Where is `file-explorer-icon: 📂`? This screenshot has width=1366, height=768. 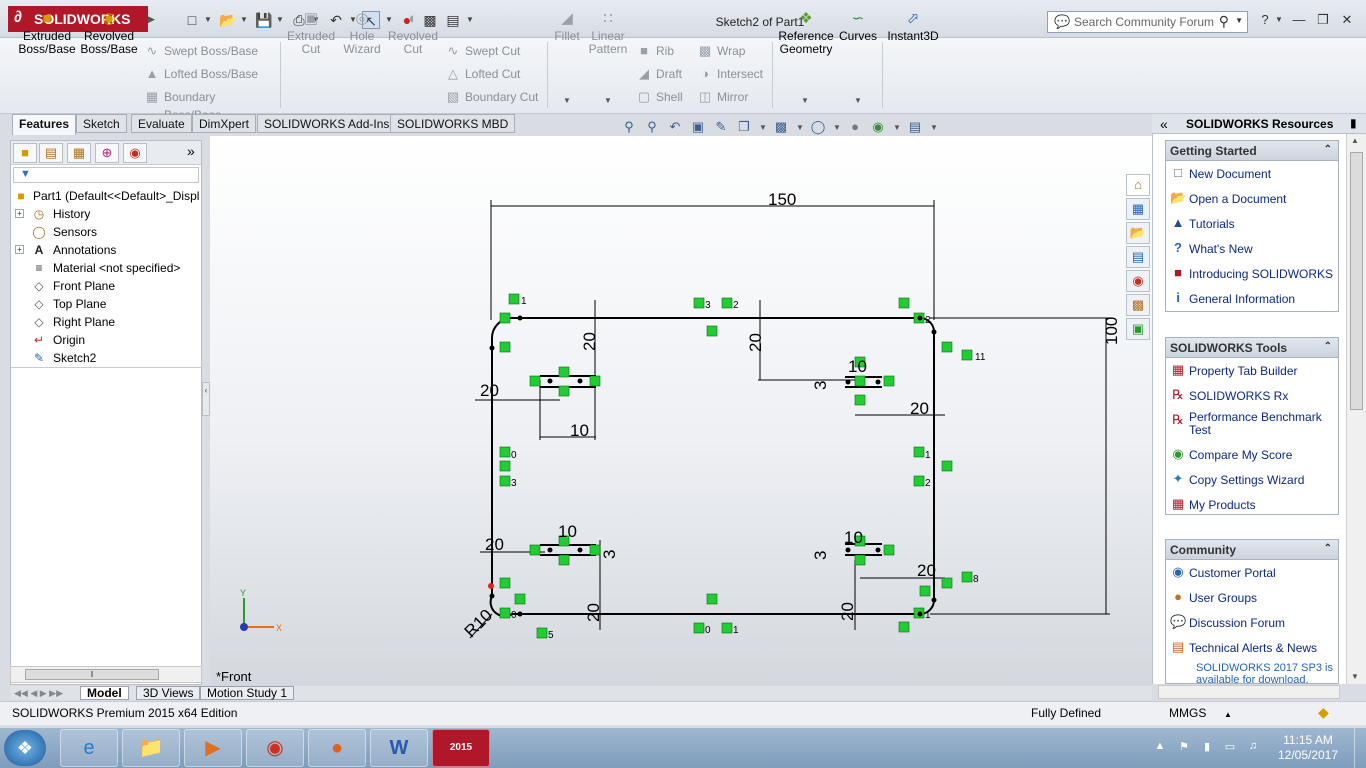
file-explorer-icon: 📂 is located at coordinates (1138, 233).